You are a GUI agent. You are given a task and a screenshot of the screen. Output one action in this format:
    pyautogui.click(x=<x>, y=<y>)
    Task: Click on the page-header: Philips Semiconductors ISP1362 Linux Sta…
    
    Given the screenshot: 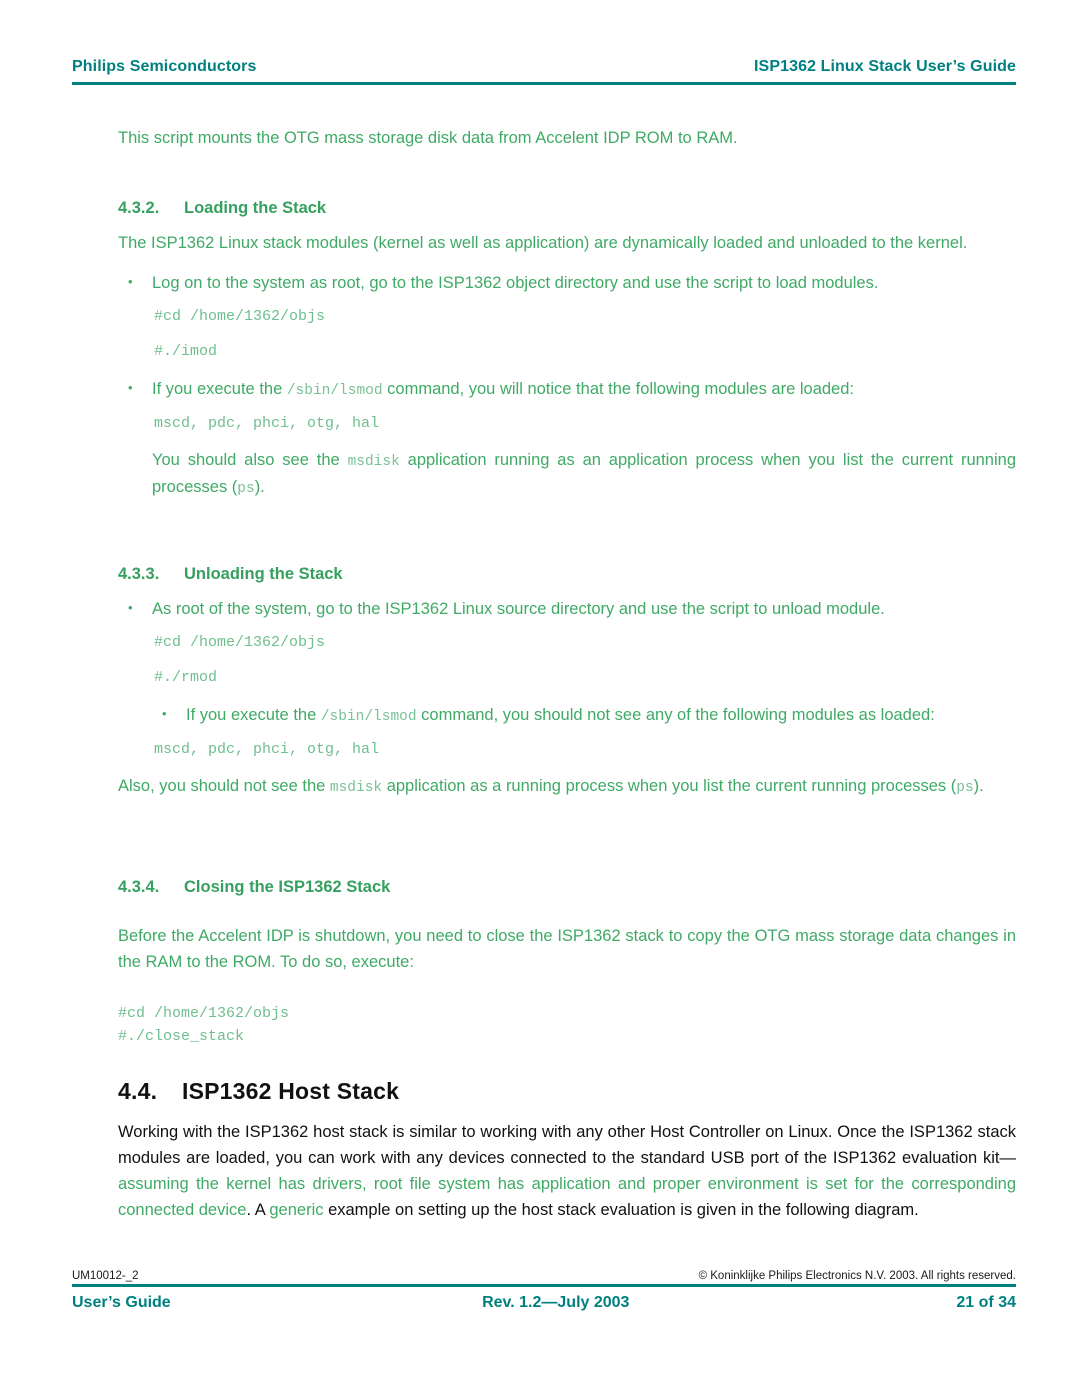 What is the action you would take?
    pyautogui.click(x=544, y=71)
    